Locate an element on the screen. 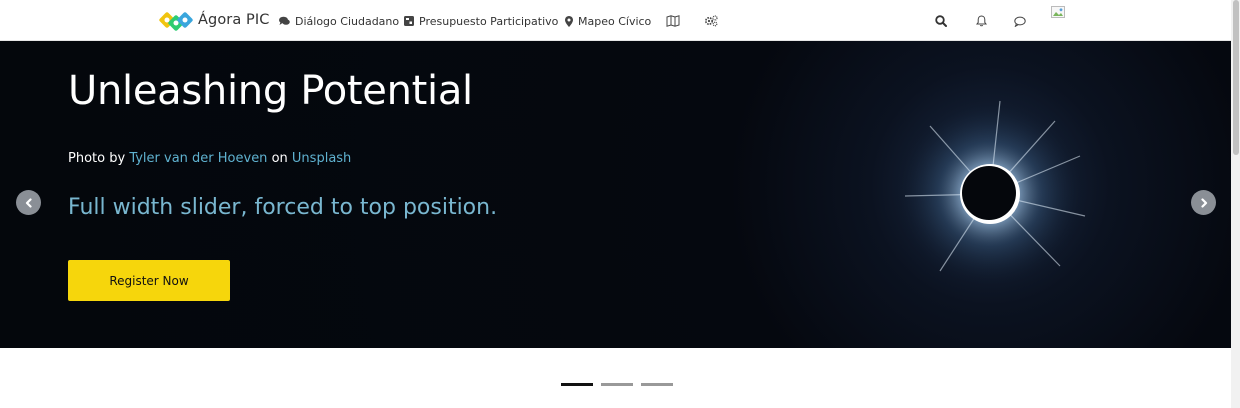 This screenshot has width=1240, height=408. register-now-button: Register Now is located at coordinates (149, 280).